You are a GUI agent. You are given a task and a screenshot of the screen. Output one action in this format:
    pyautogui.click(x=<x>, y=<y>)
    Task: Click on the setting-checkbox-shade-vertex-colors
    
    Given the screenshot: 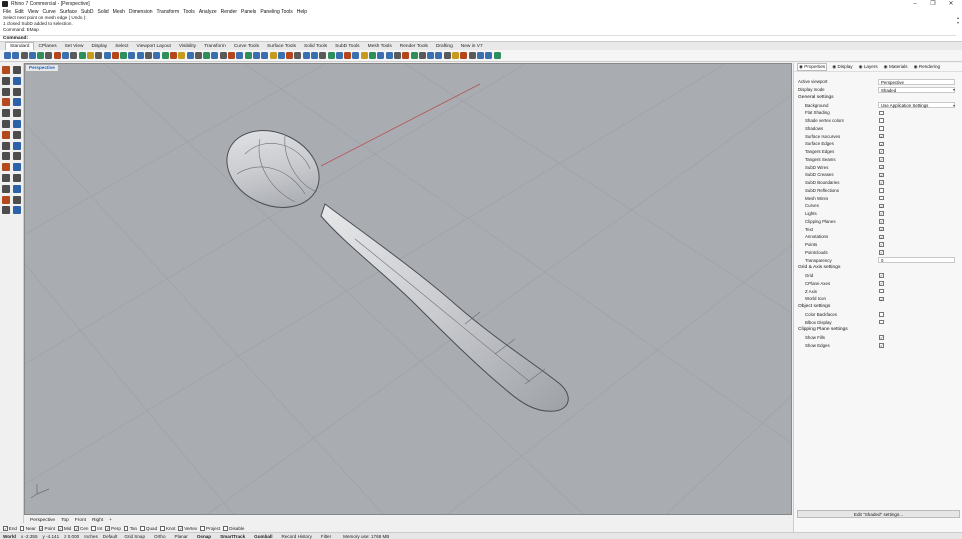 What is the action you would take?
    pyautogui.click(x=881, y=120)
    